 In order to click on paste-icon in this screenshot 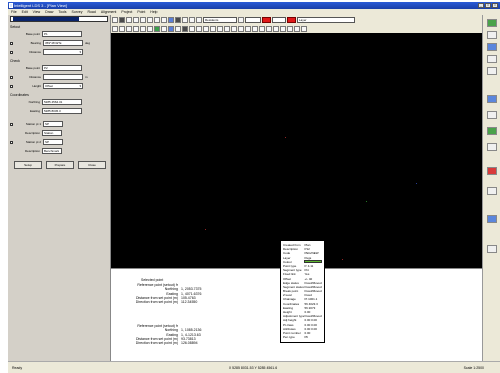, I will do `click(157, 19)`.